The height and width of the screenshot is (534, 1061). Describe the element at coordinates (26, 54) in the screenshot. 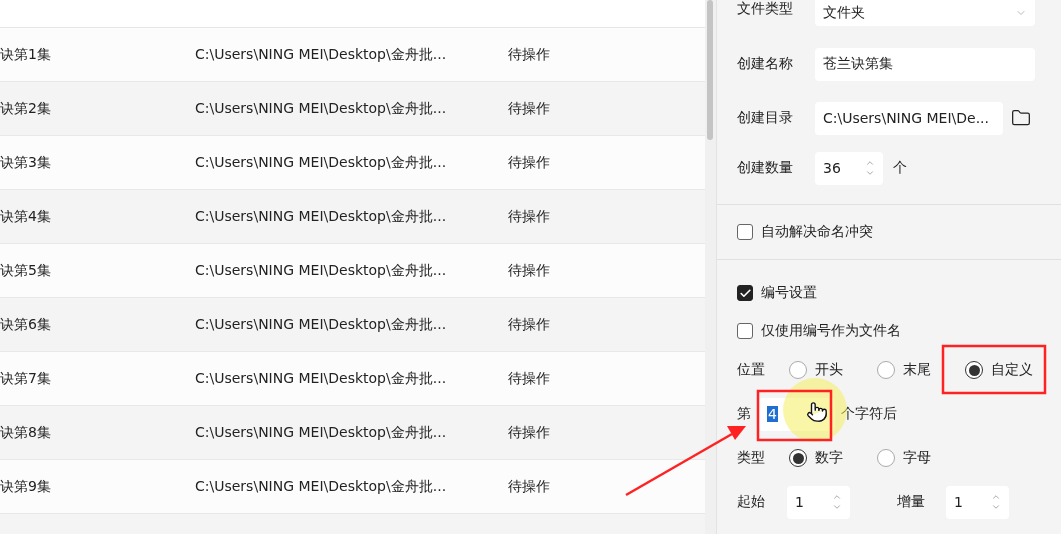

I see `table-cell-text: 诀第1集` at that location.